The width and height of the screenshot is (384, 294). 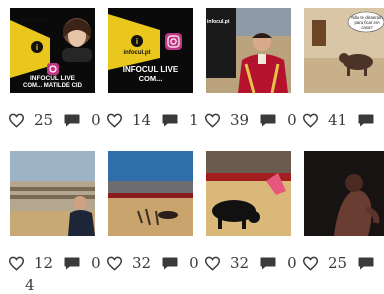 What do you see at coordinates (194, 119) in the screenshot?
I see `comment-count: 1` at bounding box center [194, 119].